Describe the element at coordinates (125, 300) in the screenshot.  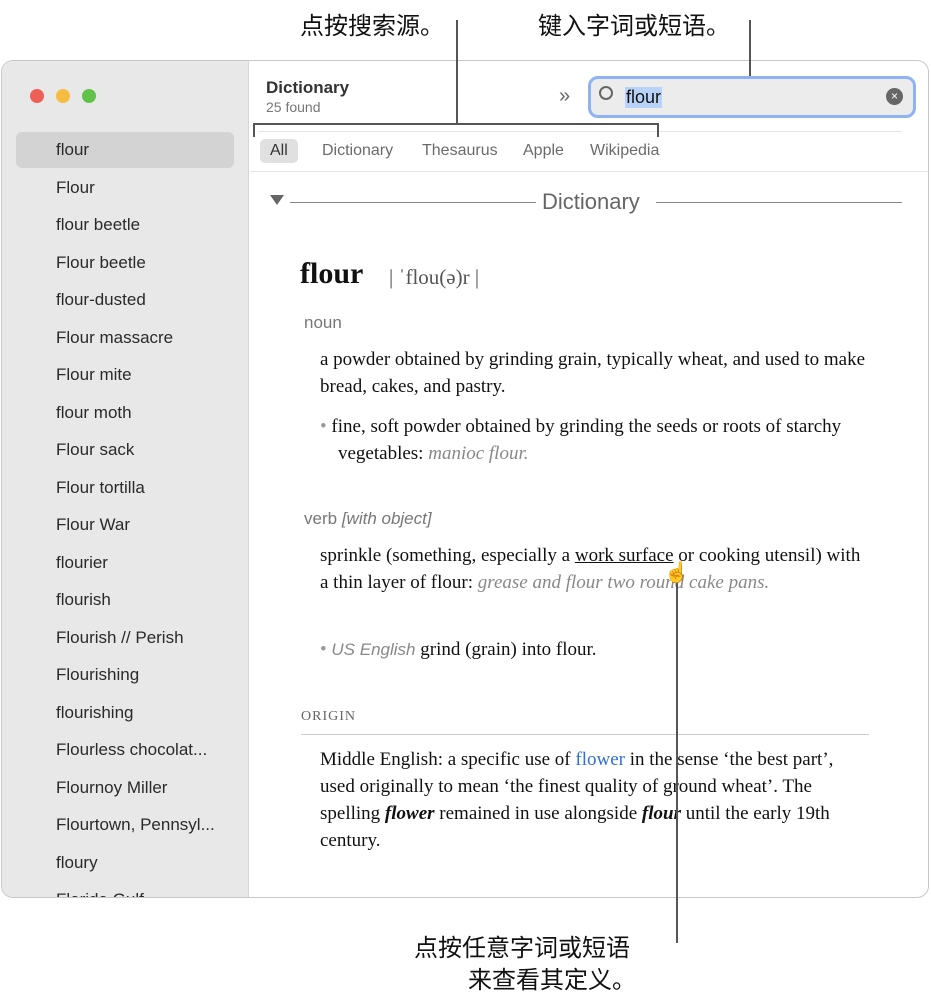
I see `sidebar-item: flour-dusted` at that location.